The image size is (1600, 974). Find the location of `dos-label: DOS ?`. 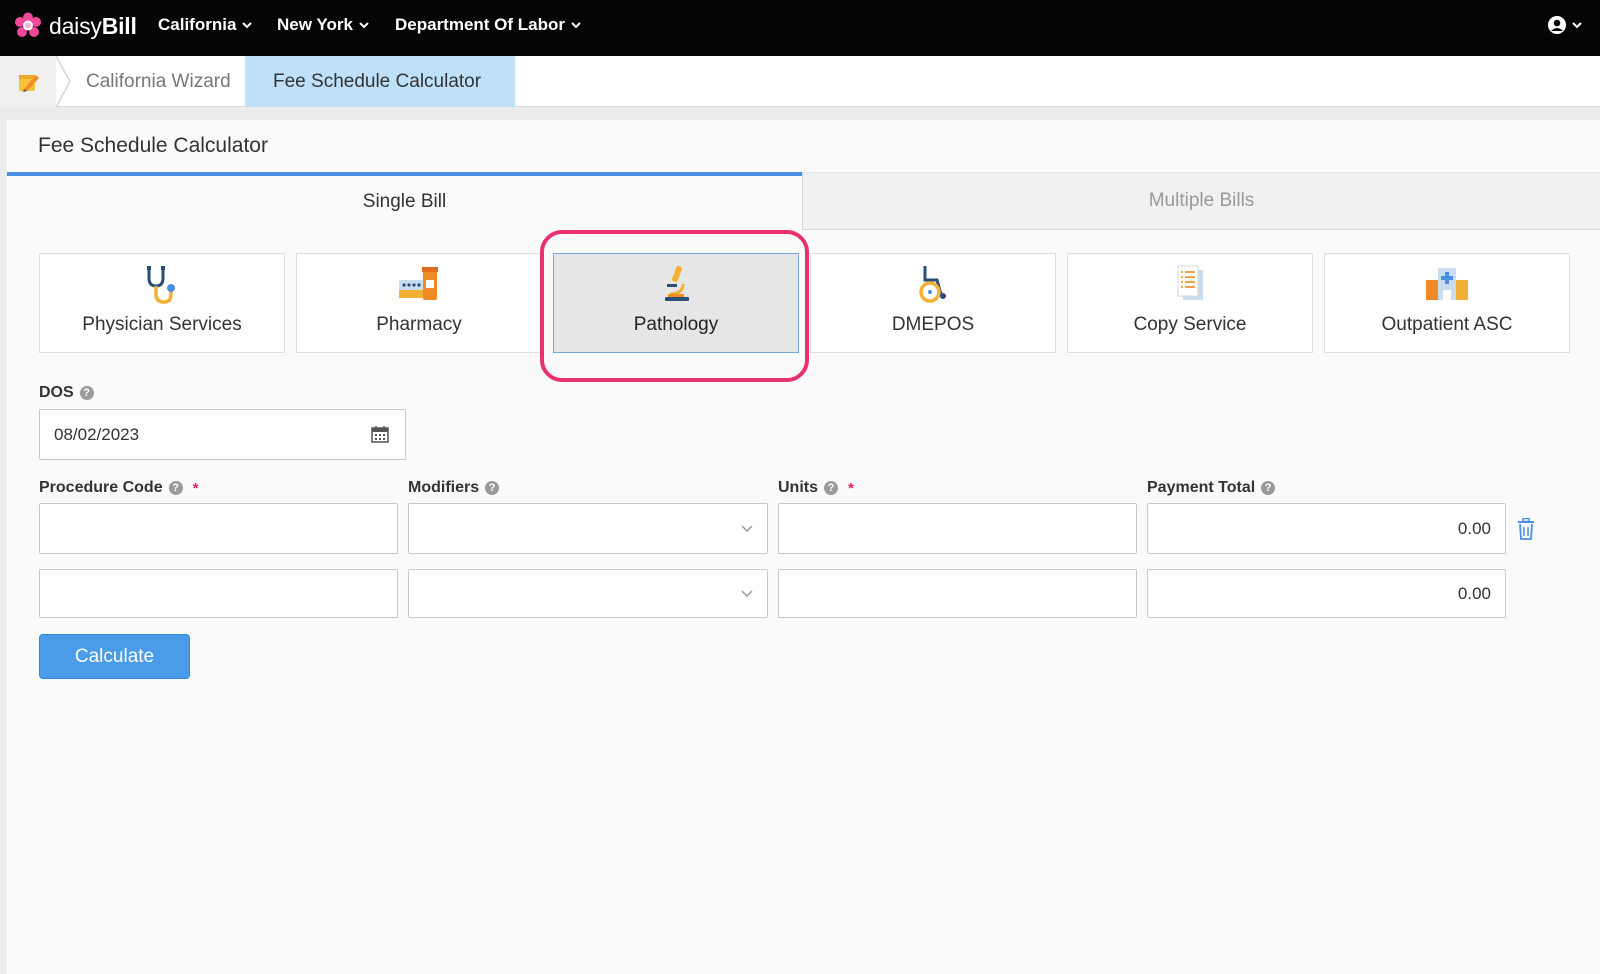

dos-label: DOS ? is located at coordinates (66, 393).